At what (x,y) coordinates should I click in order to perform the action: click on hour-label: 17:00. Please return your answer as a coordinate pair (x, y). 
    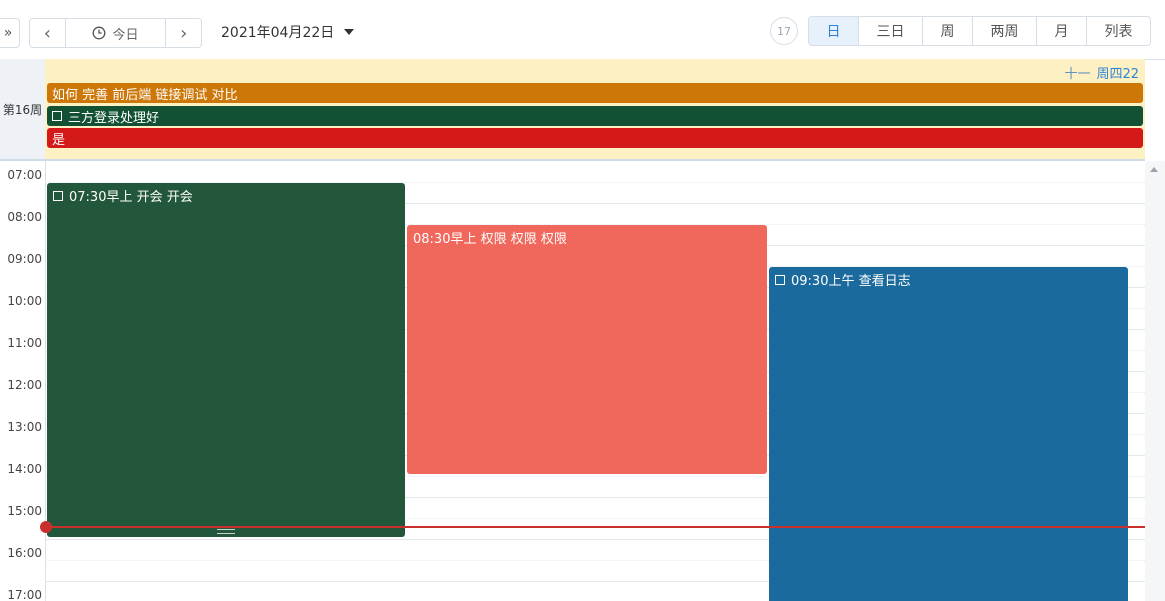
    Looking at the image, I should click on (24, 594).